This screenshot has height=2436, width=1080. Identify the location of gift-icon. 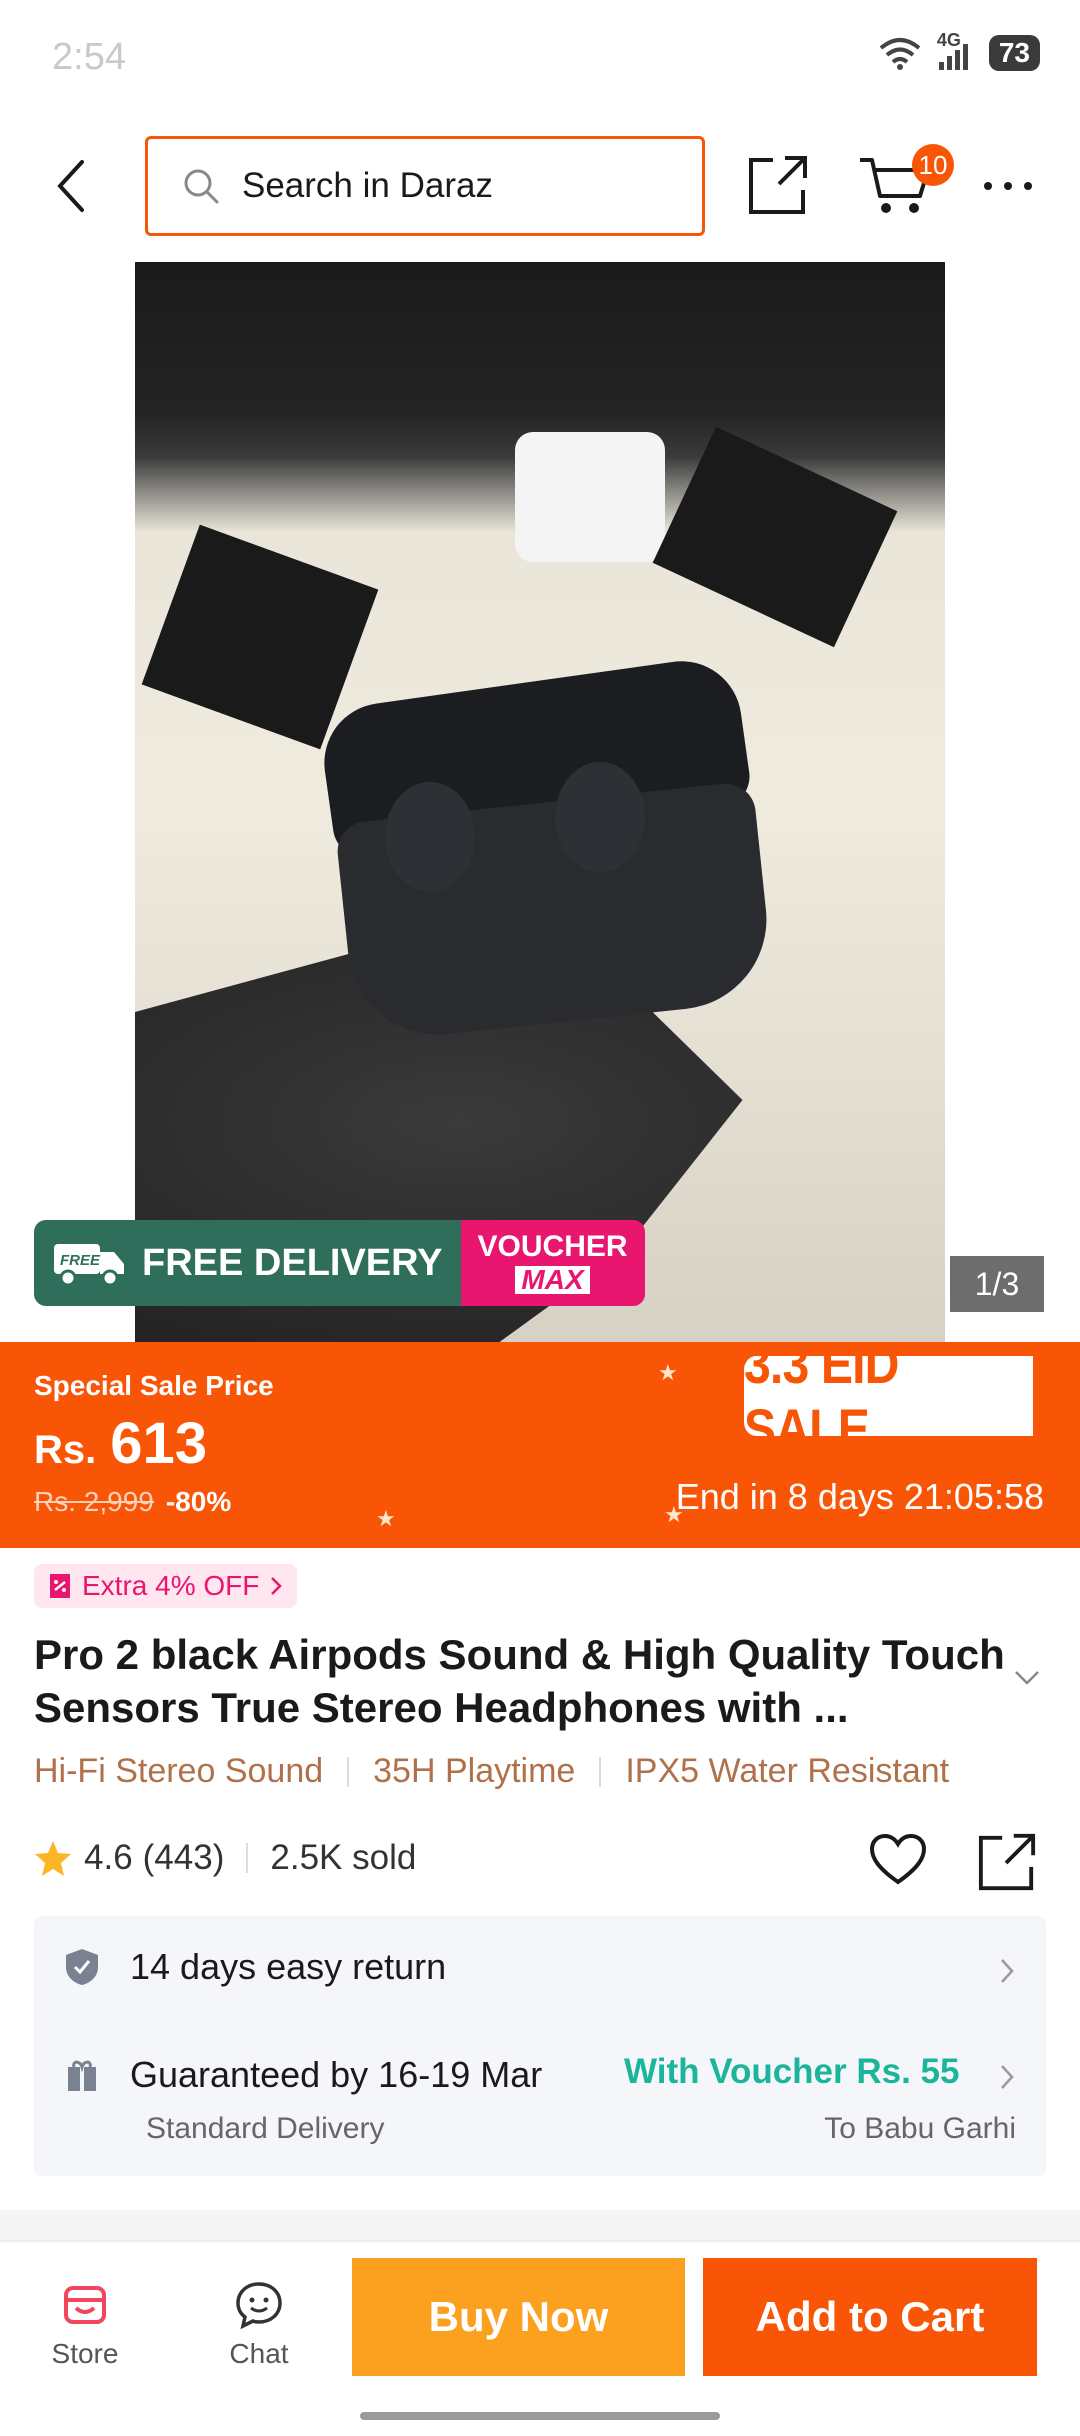
(82, 2075).